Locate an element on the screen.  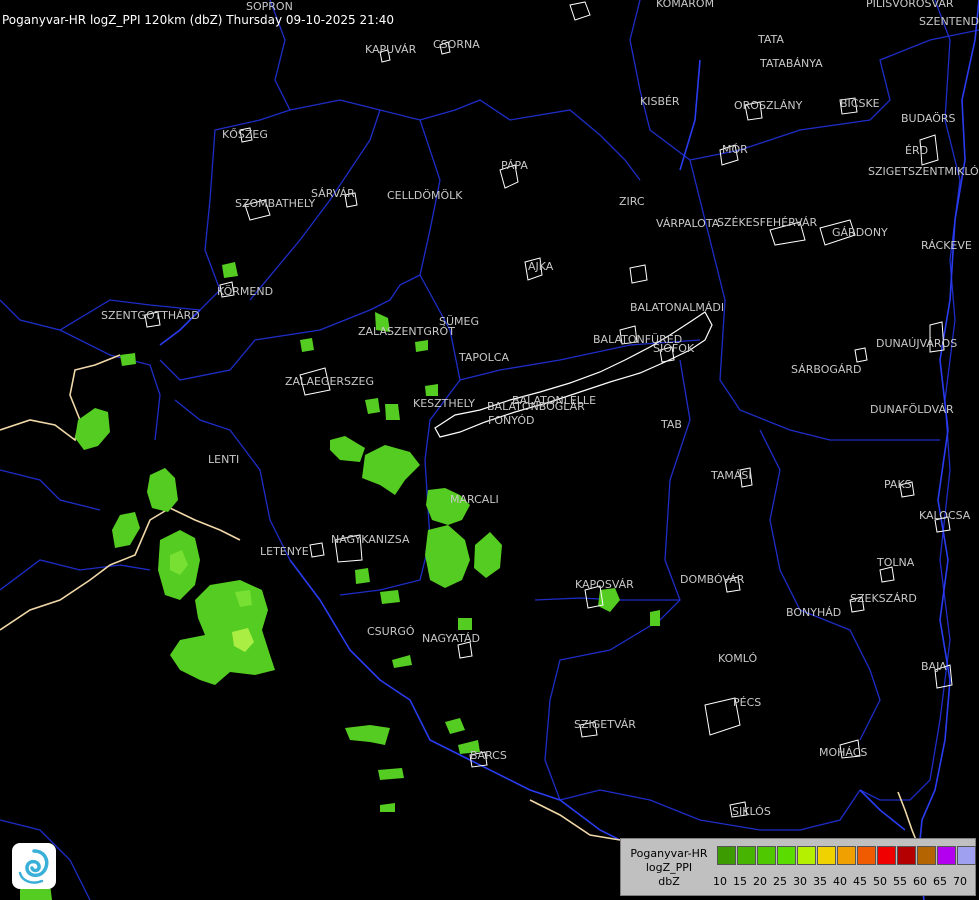
city-label: MARCALI is located at coordinates (474, 499).